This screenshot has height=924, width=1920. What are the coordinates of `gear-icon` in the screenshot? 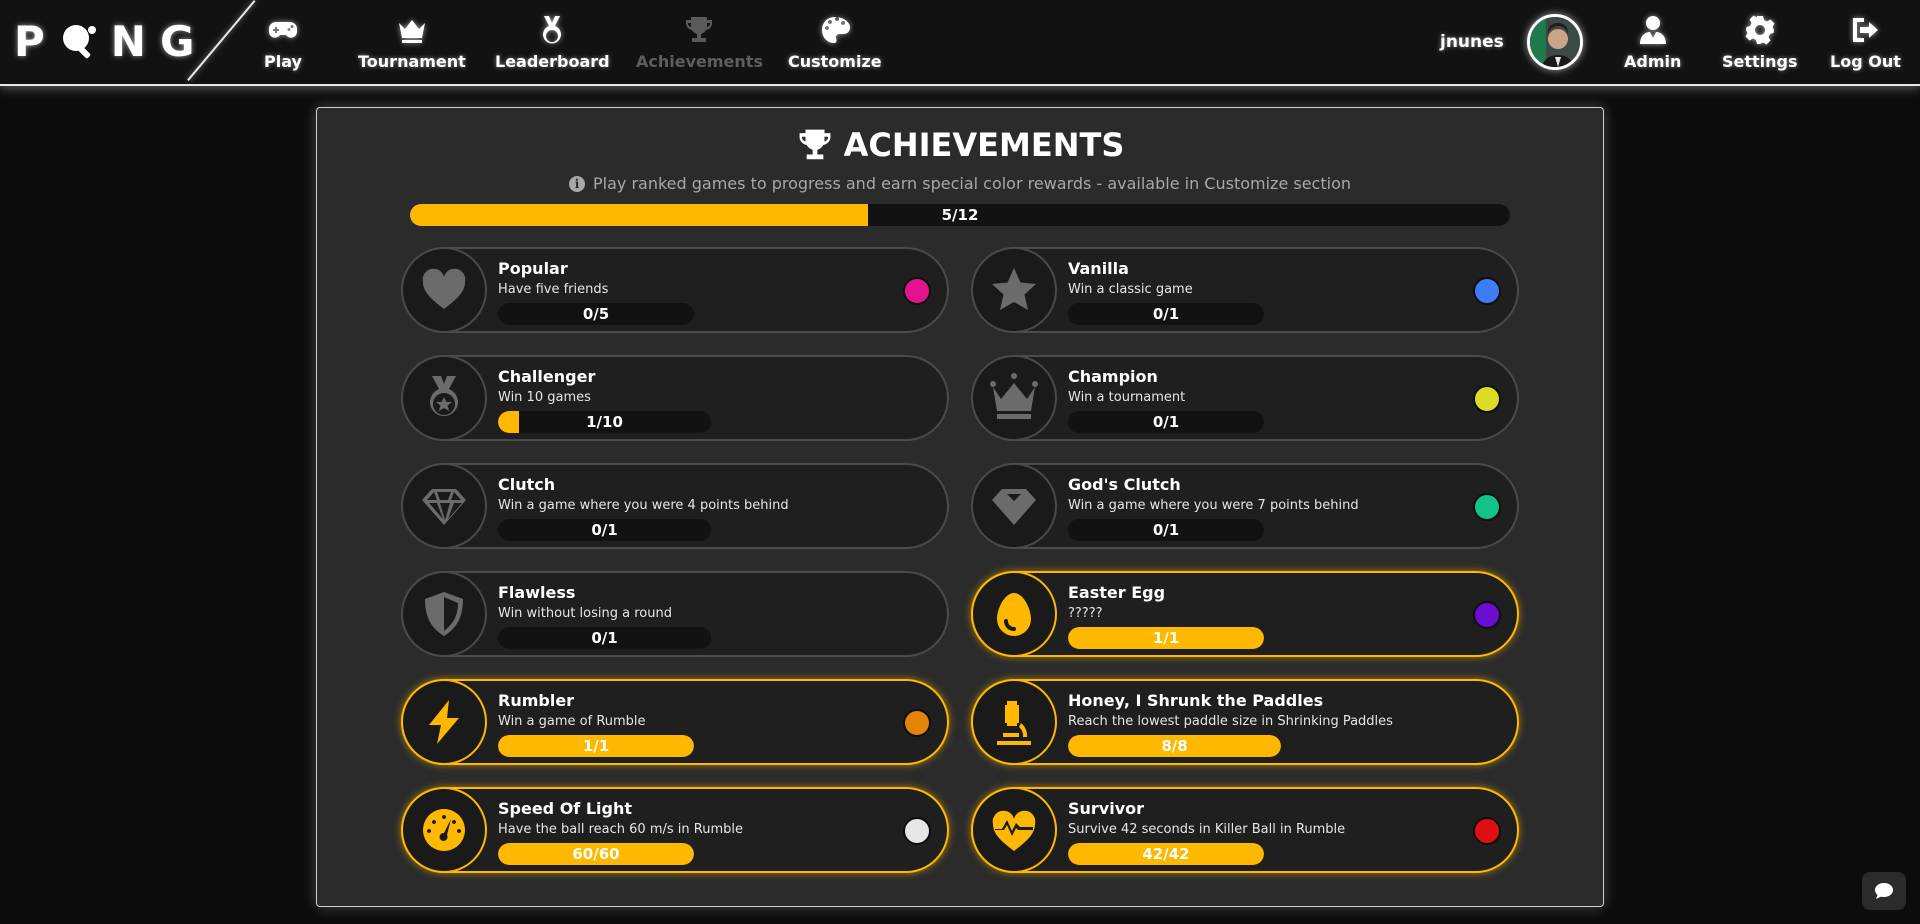 It's located at (1760, 30).